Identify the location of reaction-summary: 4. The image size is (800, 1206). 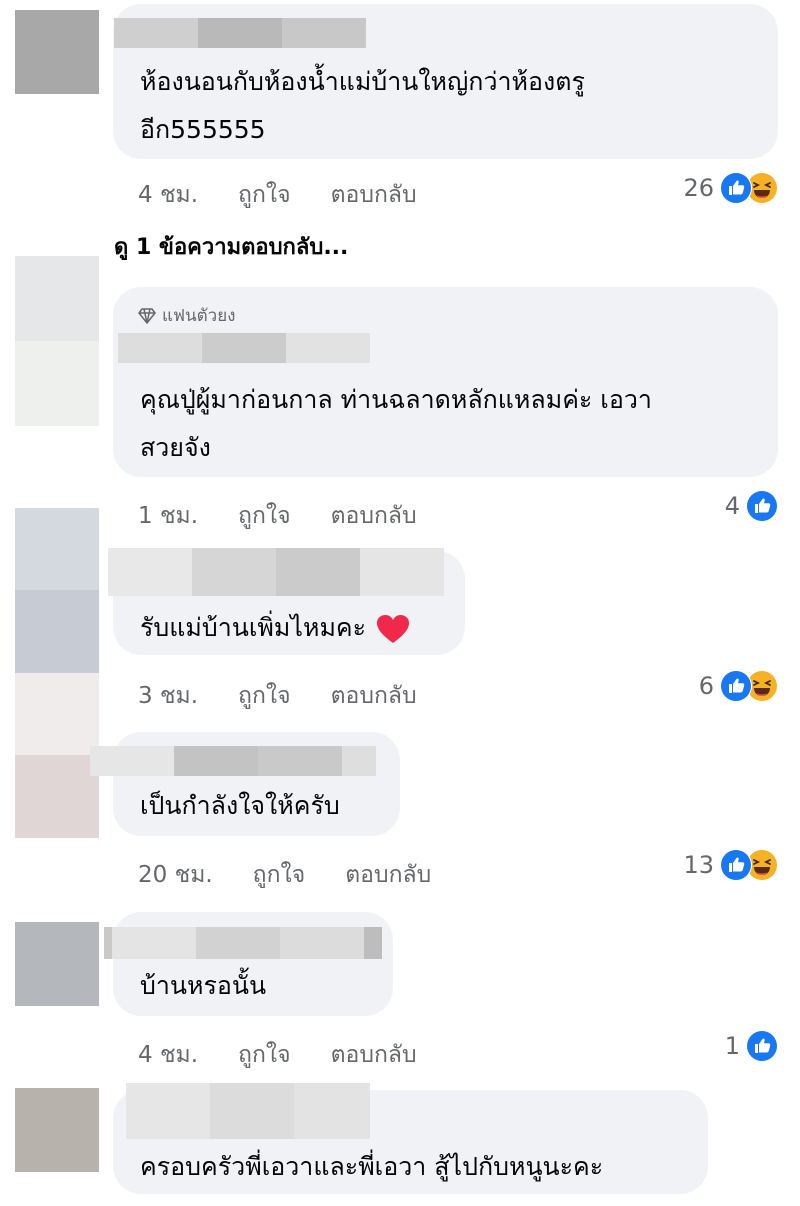
(751, 506).